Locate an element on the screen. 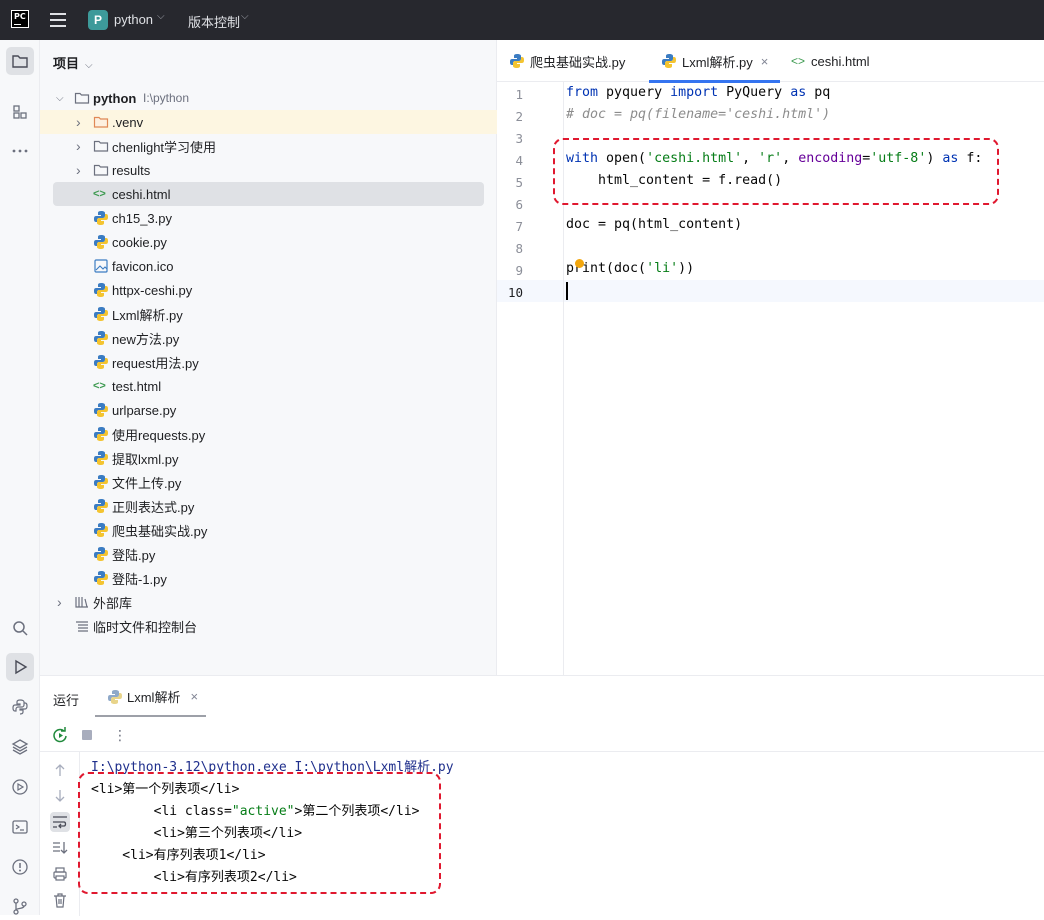  tree-item: Lxml解析.py is located at coordinates (268, 314).